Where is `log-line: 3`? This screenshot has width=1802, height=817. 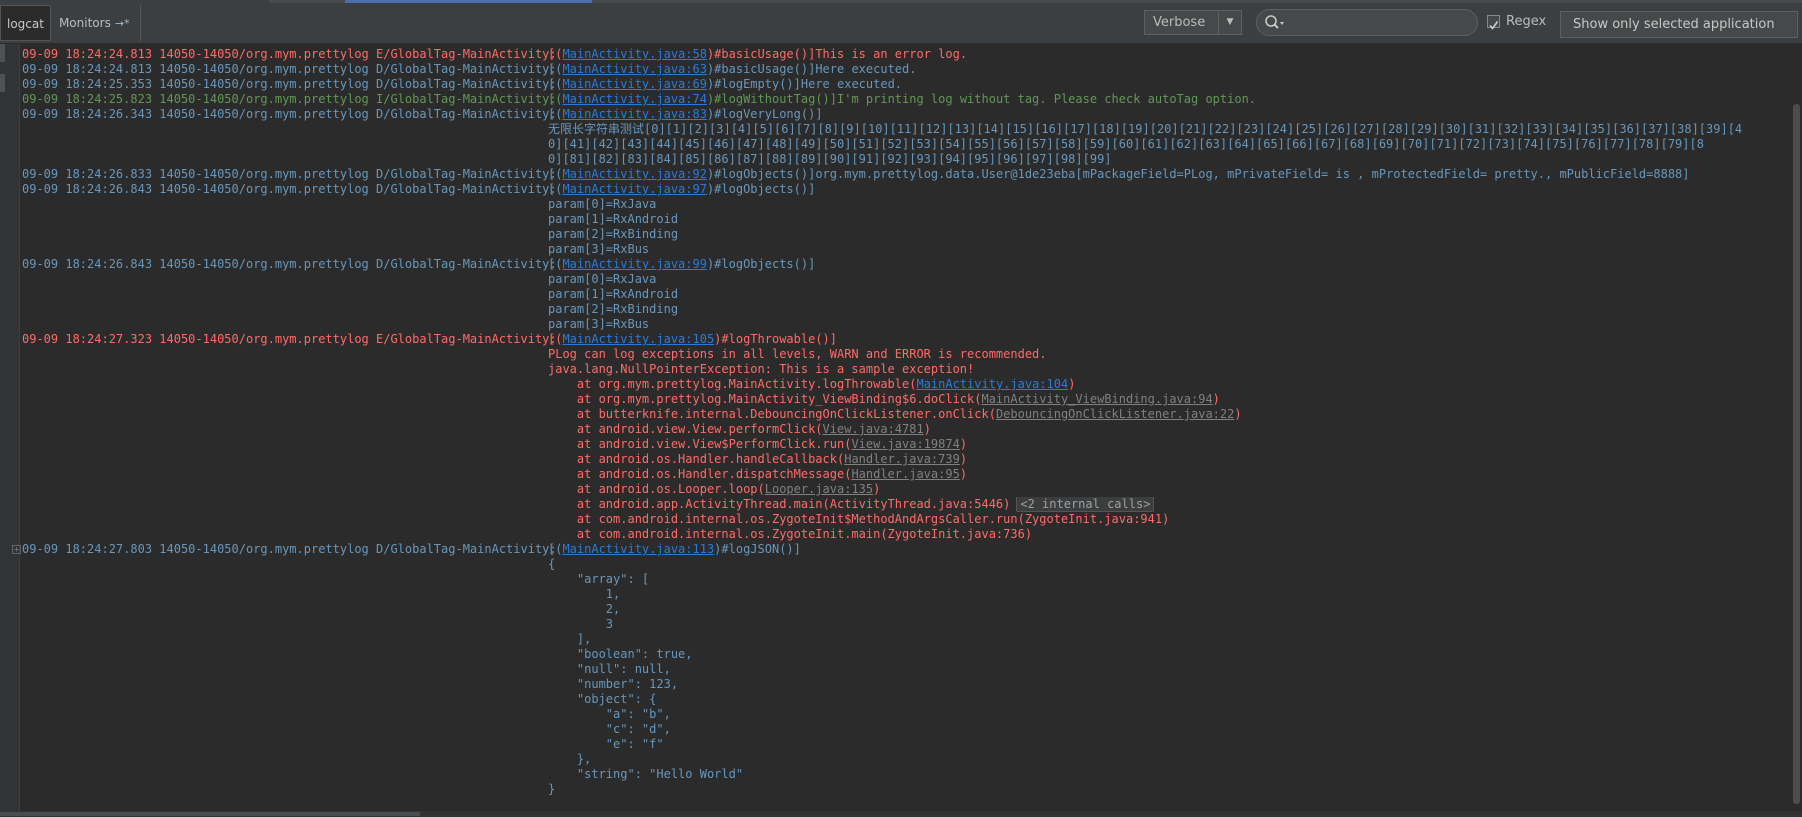 log-line: 3 is located at coordinates (902, 624).